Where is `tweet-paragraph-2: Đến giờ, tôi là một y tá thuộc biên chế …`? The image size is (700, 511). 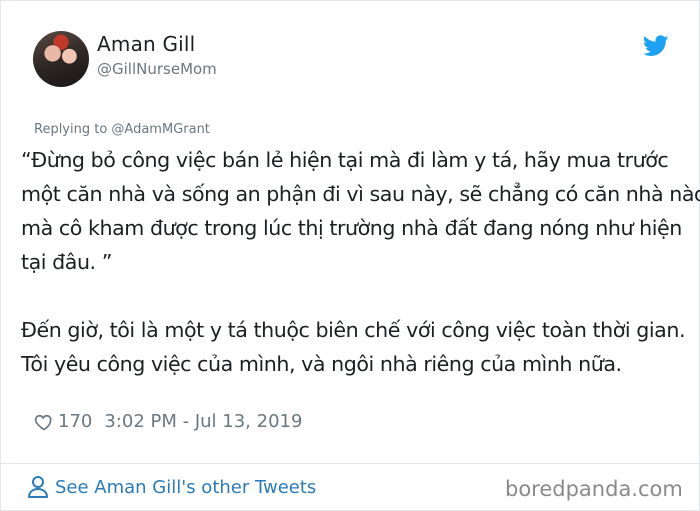
tweet-paragraph-2: Đến giờ, tôi là một y tá thuộc biên chế … is located at coordinates (356, 347).